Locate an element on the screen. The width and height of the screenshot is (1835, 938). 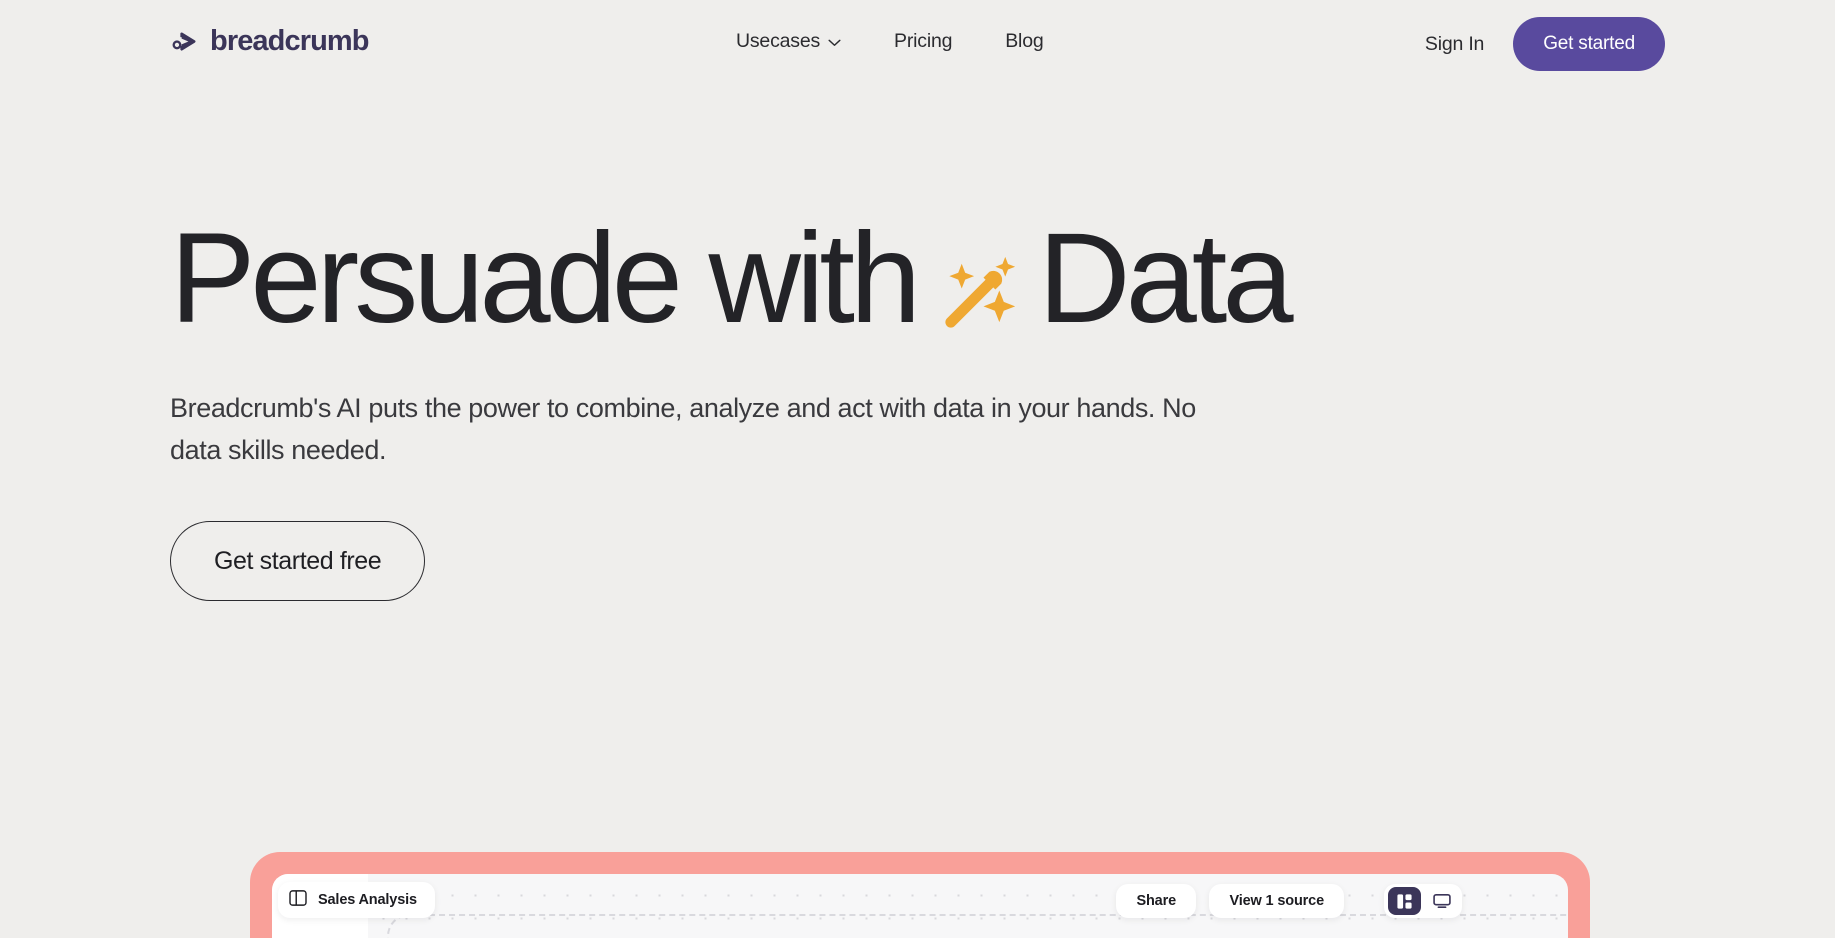
nav-item-usecases: Usecases is located at coordinates (788, 41).